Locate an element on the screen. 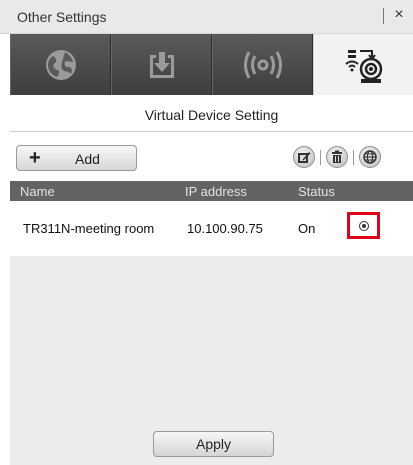  tab-download is located at coordinates (161, 64).